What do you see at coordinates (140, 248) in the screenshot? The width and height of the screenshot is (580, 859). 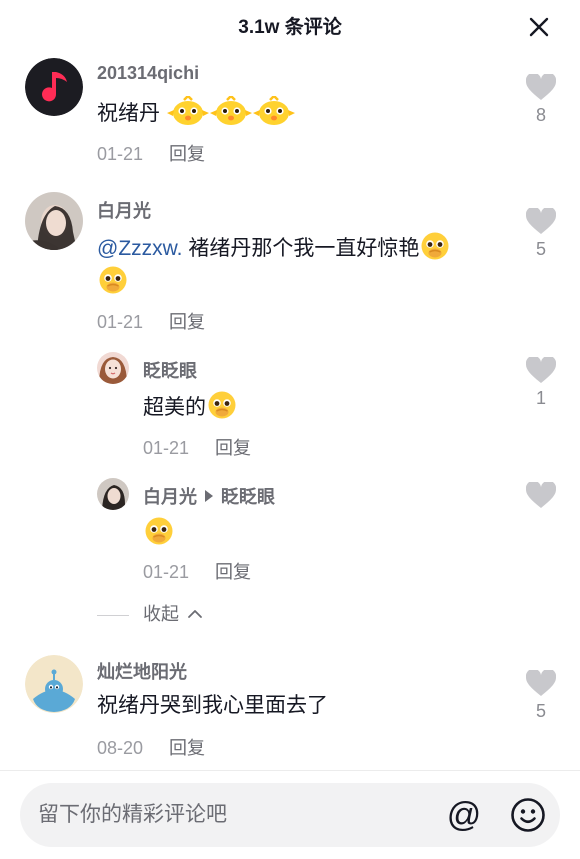 I see `mention-link: @Zzzxw.` at bounding box center [140, 248].